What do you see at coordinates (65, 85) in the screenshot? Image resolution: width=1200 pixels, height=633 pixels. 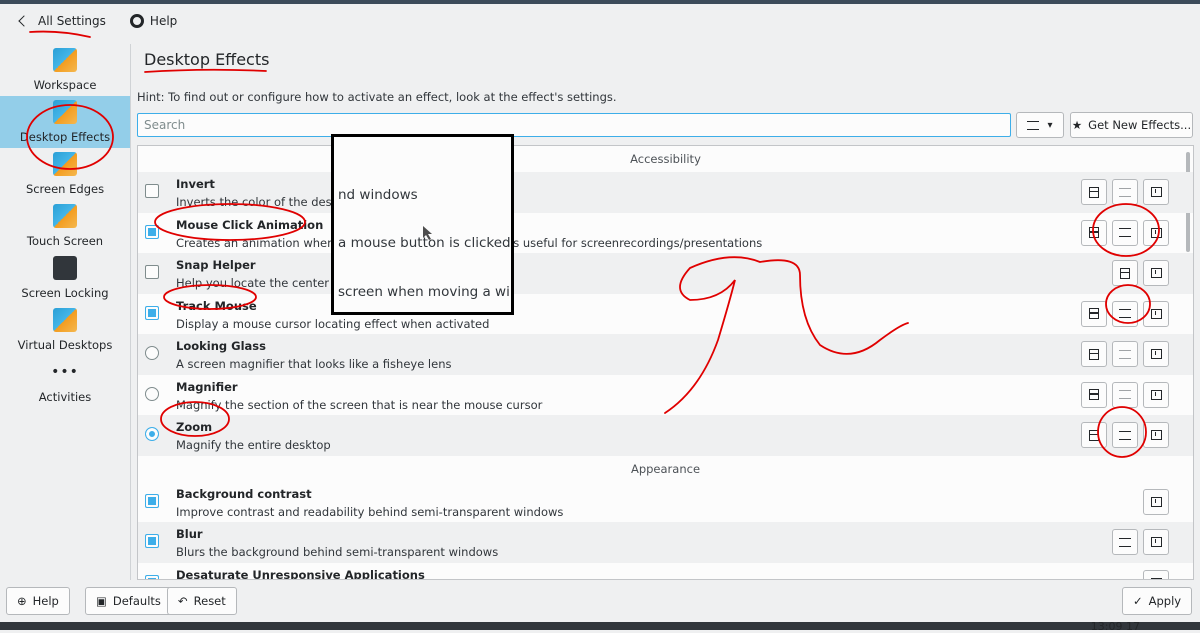 I see `sidebar-item-label: Workspace` at bounding box center [65, 85].